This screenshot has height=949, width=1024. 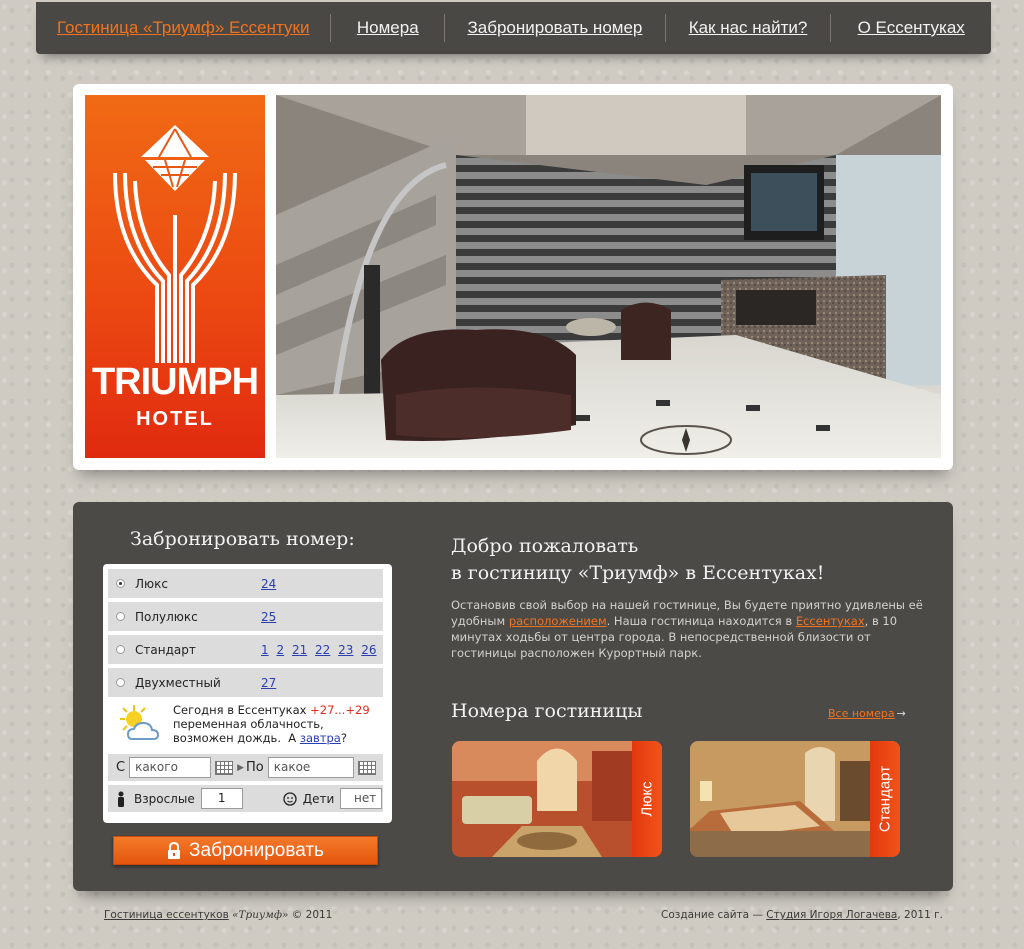 I want to click on nav-item-book: Забронировать номер, so click(x=555, y=28).